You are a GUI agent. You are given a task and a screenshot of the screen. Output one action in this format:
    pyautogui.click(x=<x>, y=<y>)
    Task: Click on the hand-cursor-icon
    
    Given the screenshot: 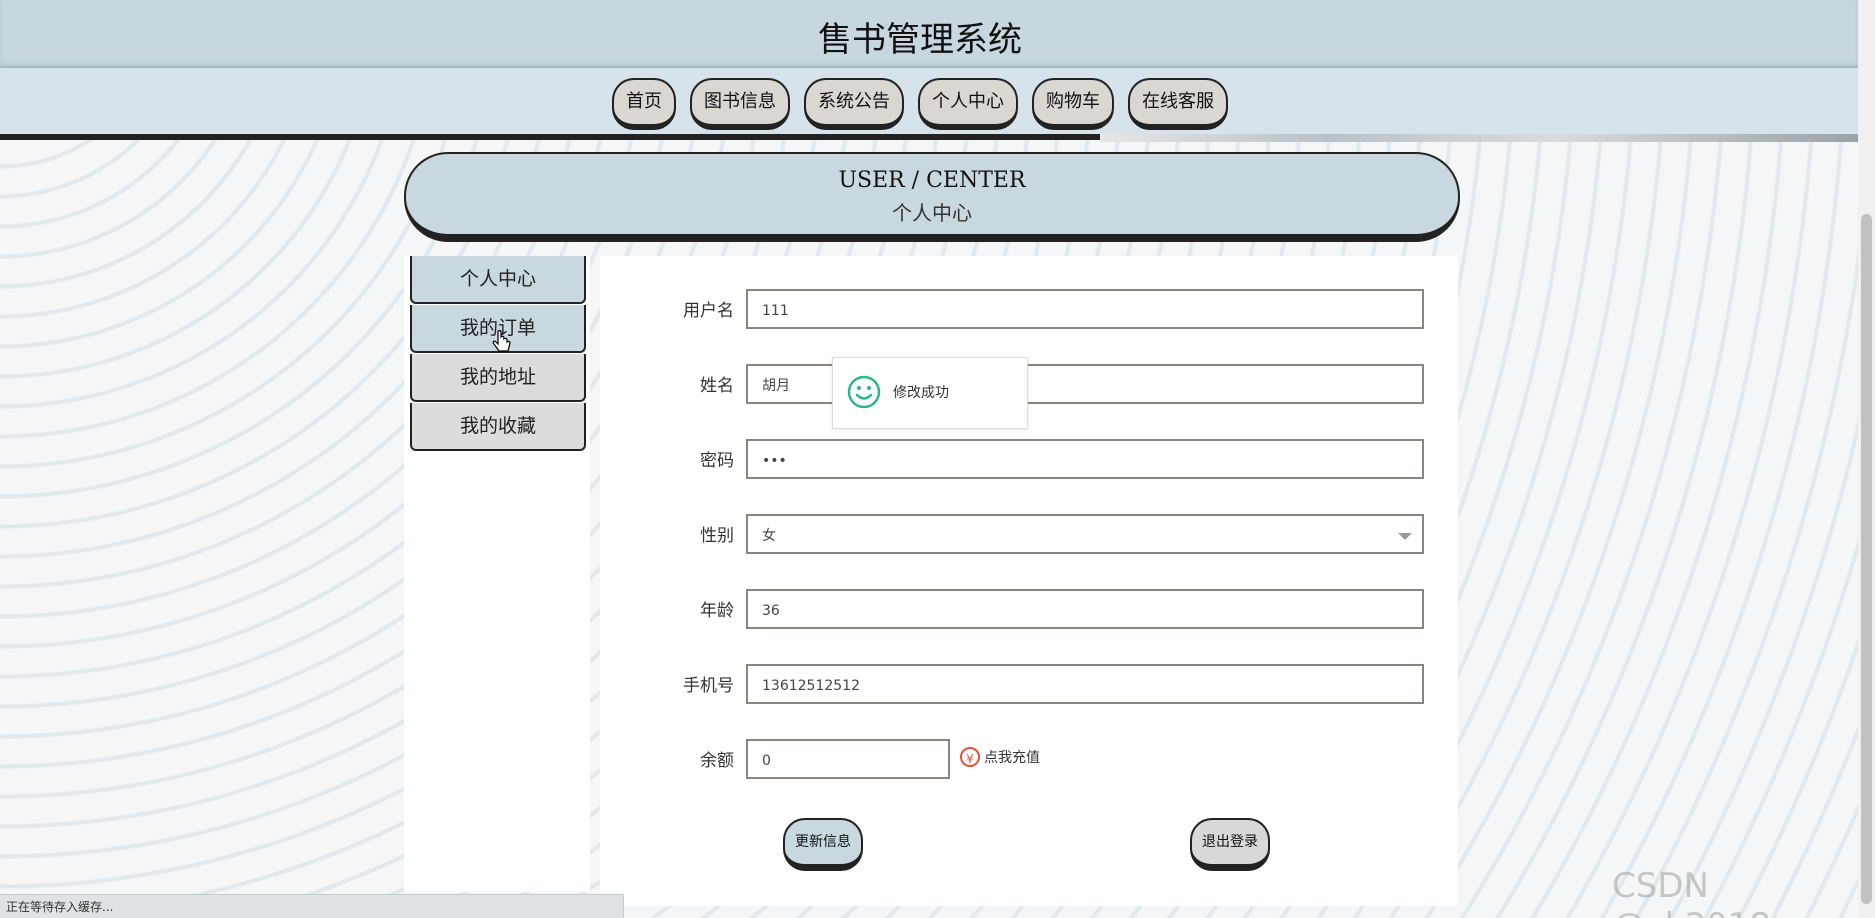 What is the action you would take?
    pyautogui.click(x=501, y=341)
    